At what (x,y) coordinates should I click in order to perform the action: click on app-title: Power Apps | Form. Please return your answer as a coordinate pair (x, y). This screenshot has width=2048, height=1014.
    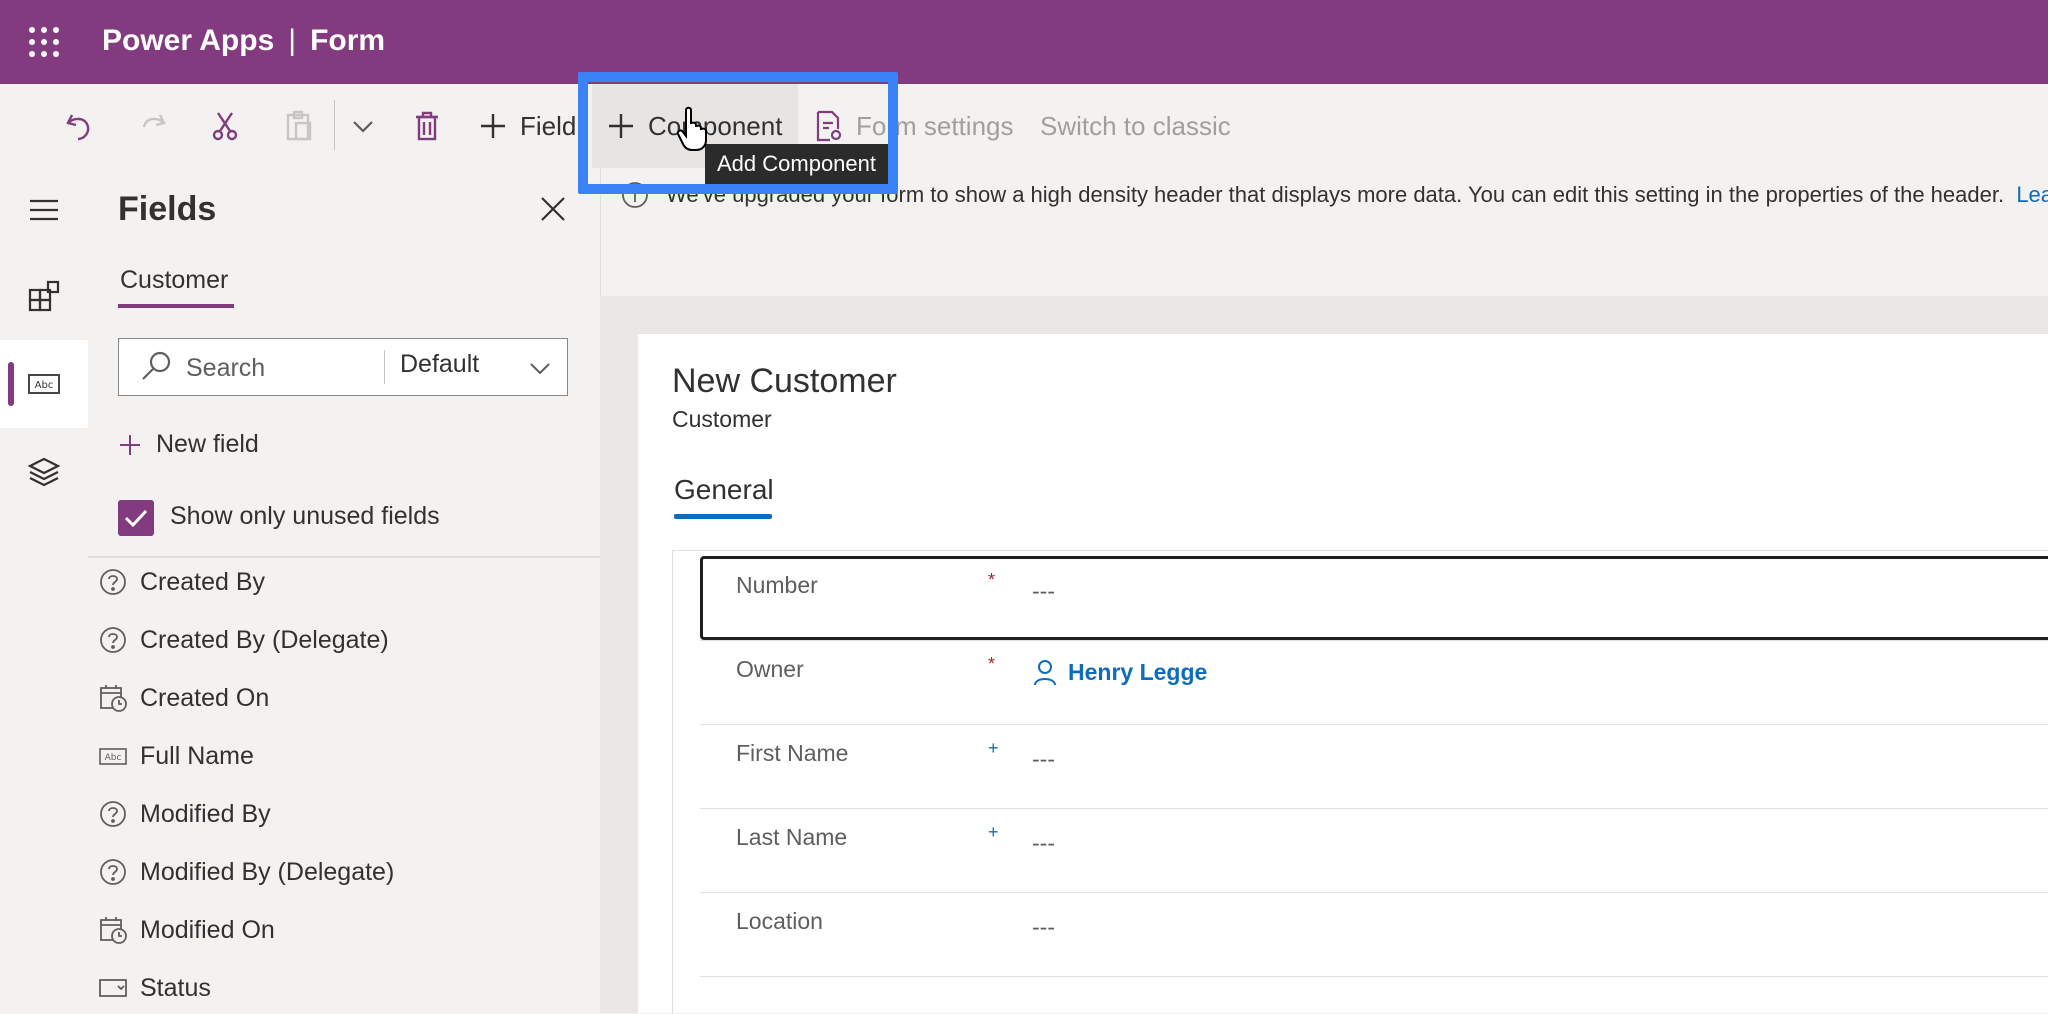
    Looking at the image, I should click on (243, 41).